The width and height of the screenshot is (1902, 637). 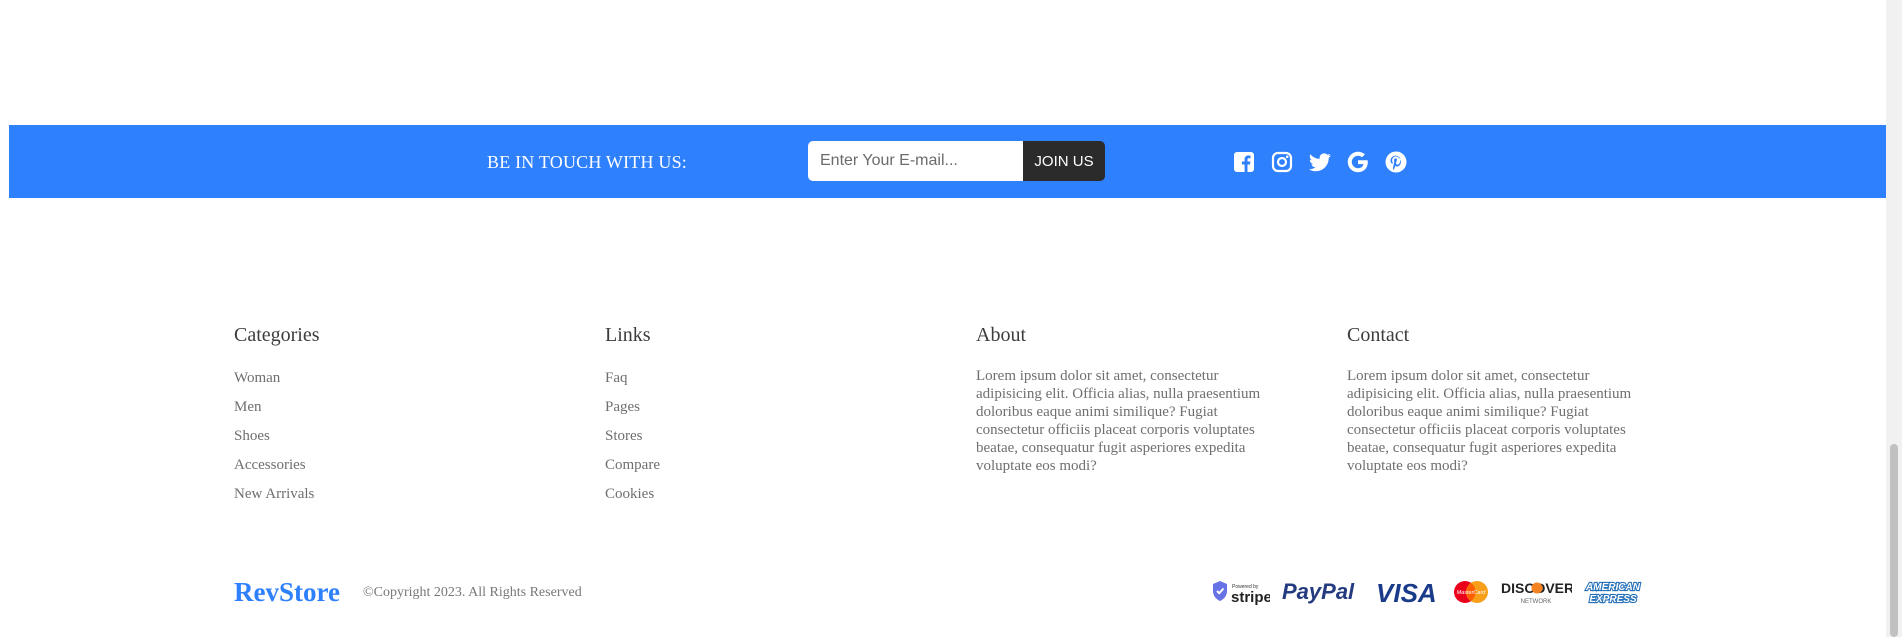 What do you see at coordinates (1536, 602) in the screenshot?
I see `svg-text: NETWORK` at bounding box center [1536, 602].